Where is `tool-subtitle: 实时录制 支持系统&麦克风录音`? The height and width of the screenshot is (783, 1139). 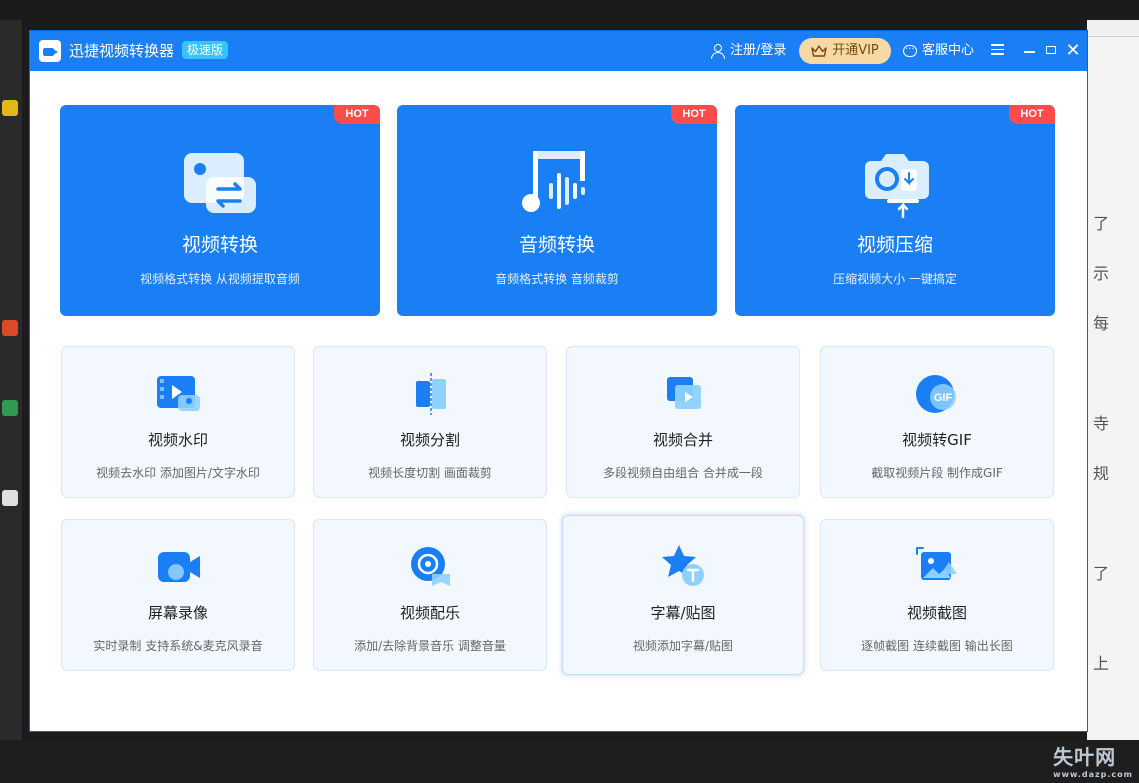 tool-subtitle: 实时录制 支持系统&麦克风录音 is located at coordinates (178, 646).